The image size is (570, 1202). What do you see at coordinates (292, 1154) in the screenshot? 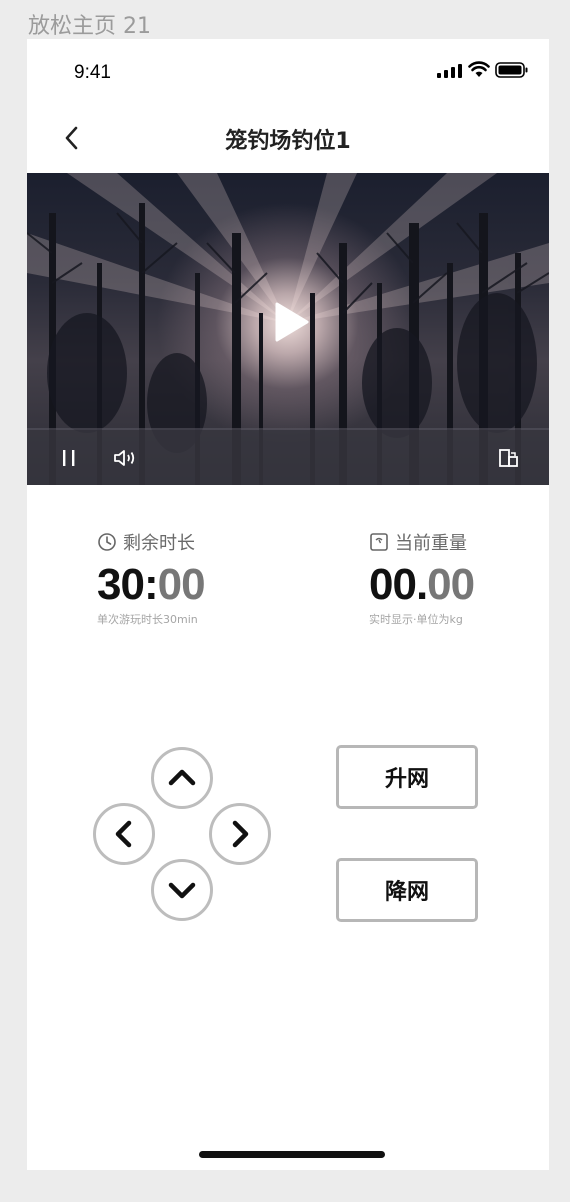
I see `home-indicator` at bounding box center [292, 1154].